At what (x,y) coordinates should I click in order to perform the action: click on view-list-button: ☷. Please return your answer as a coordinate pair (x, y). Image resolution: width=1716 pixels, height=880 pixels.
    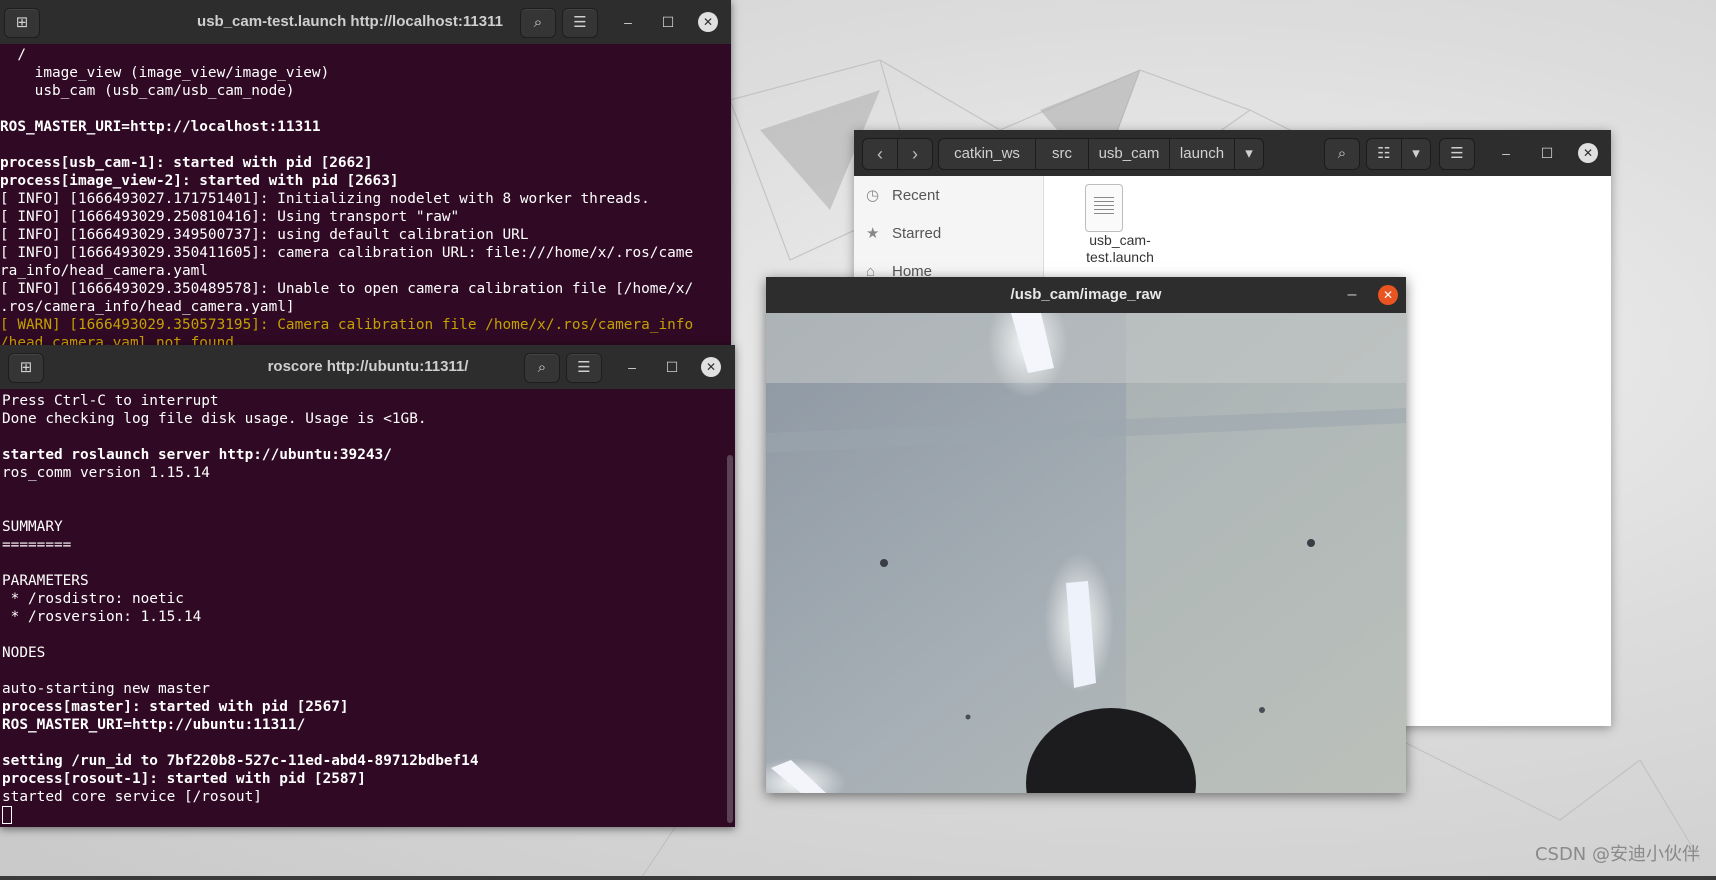
    Looking at the image, I should click on (1384, 154).